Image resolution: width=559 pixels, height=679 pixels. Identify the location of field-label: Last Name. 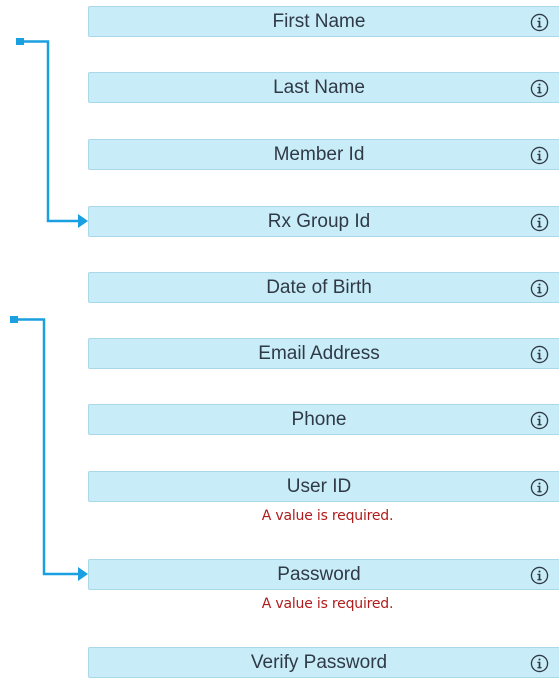
(319, 87).